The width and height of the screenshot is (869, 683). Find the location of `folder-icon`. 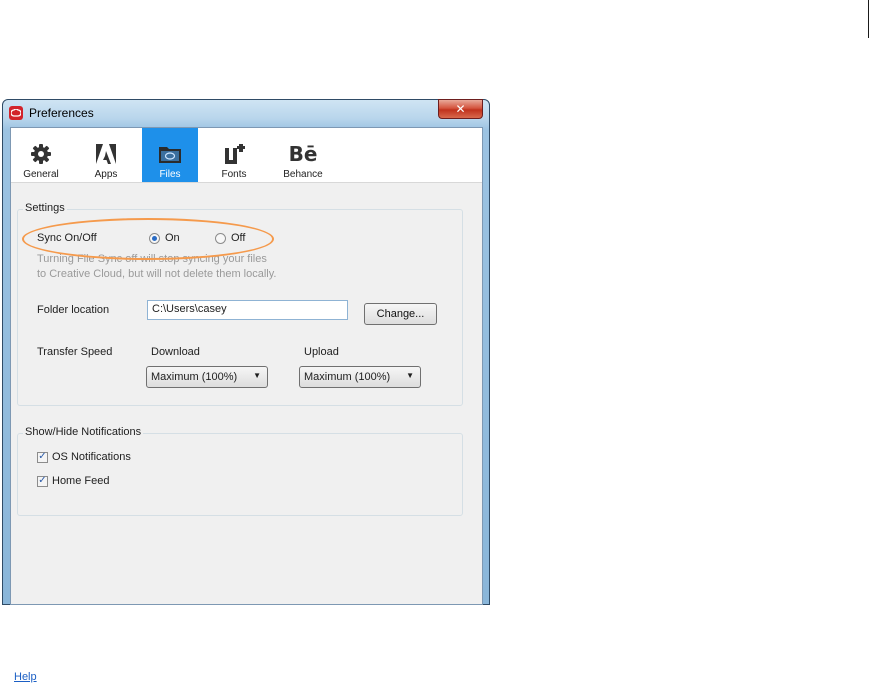

folder-icon is located at coordinates (170, 154).